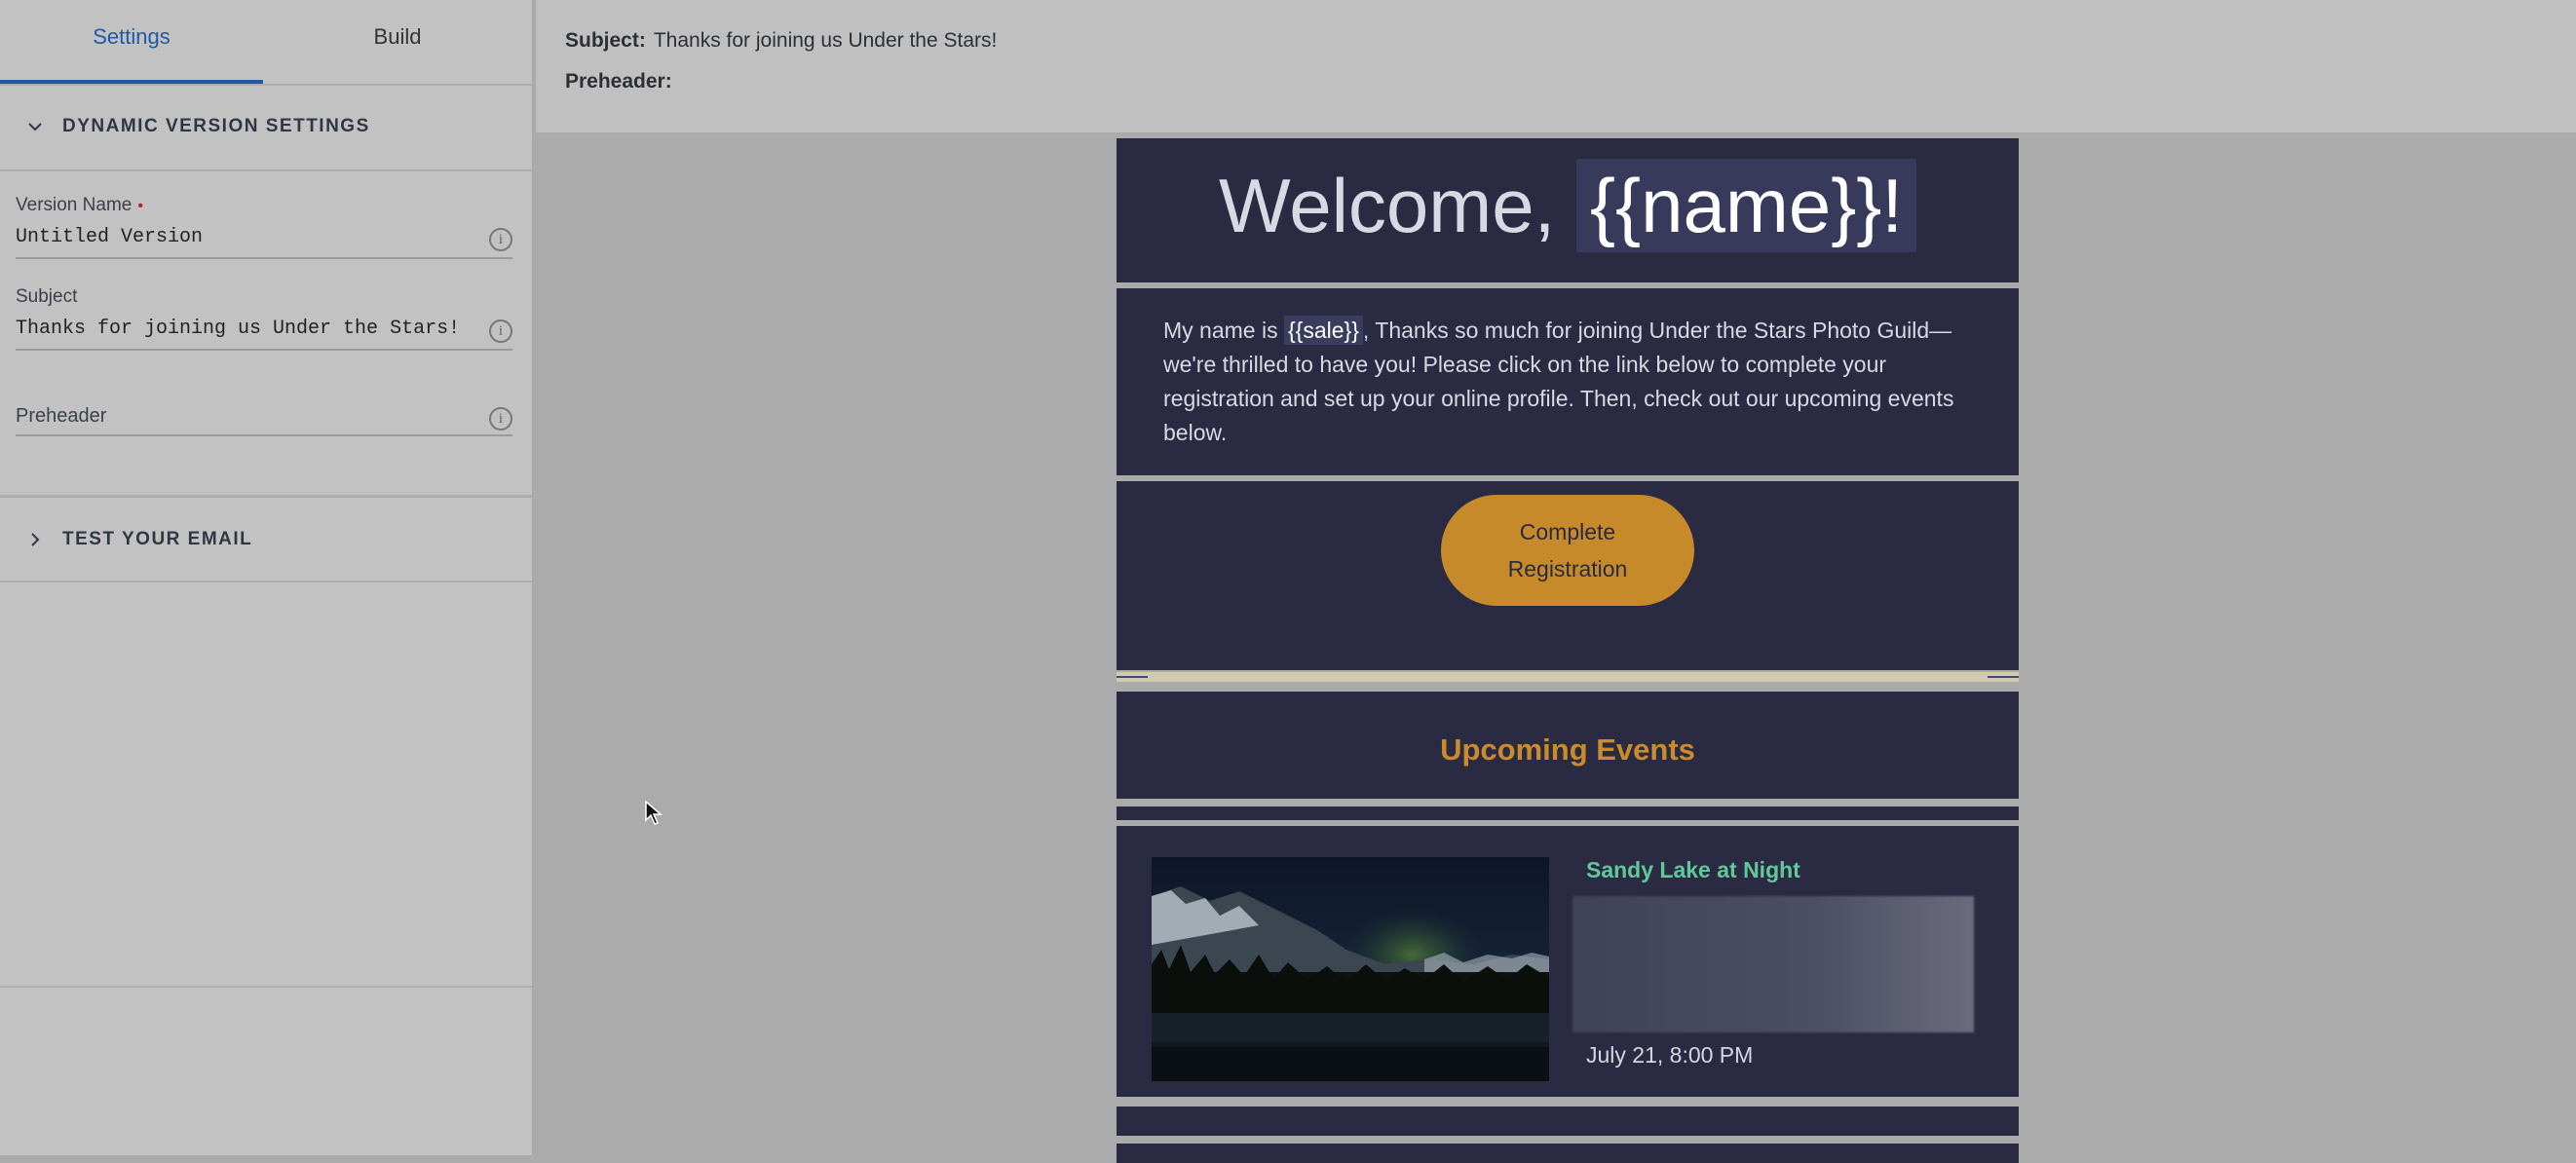 The image size is (2576, 1163). I want to click on upcoming-events-title: Upcoming Events, so click(1567, 749).